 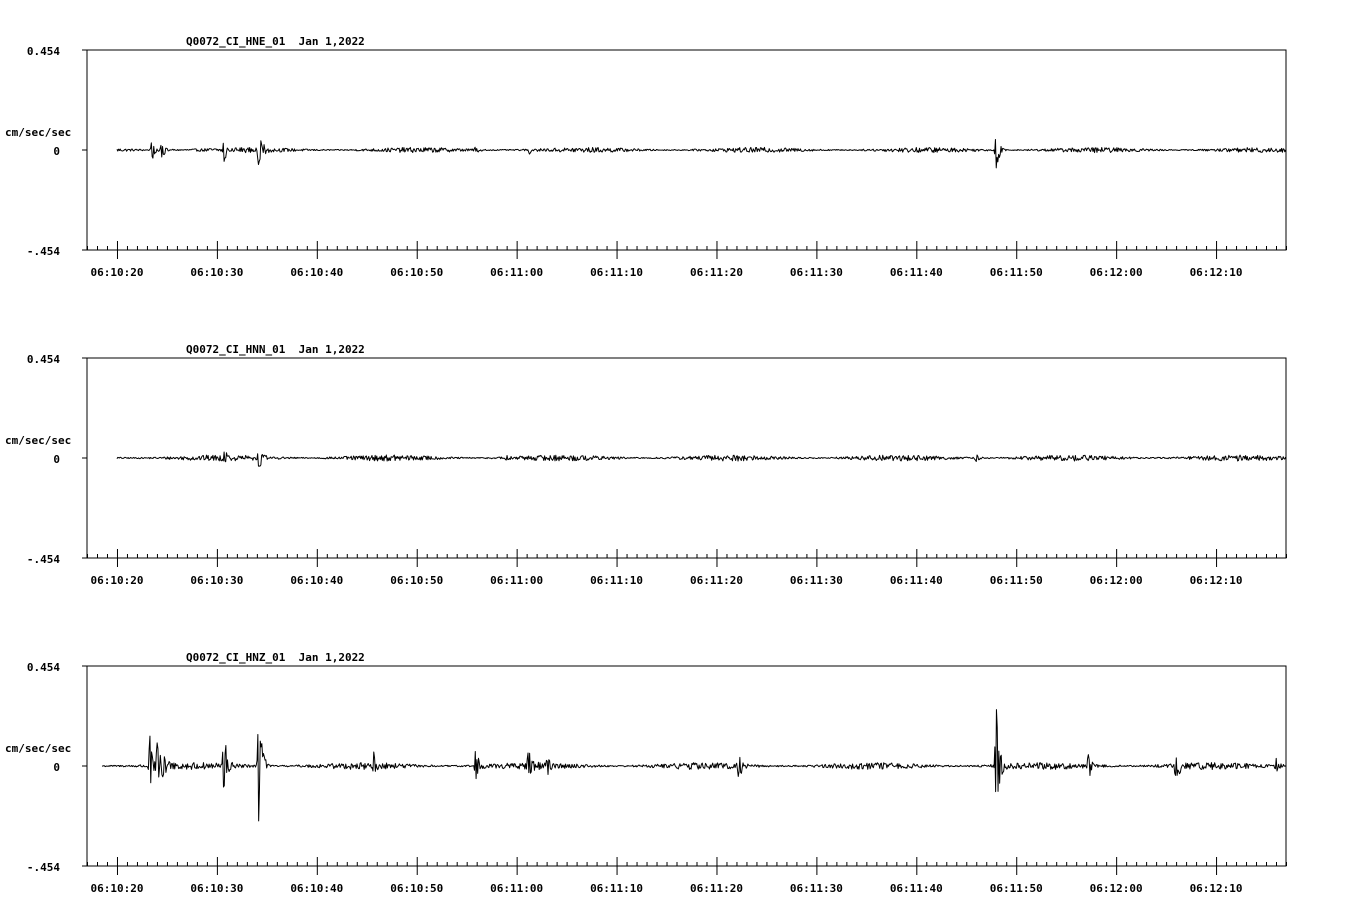 I want to click on panel-title: Q0072_CI_HNE_01 Jan 1,2022, so click(x=275, y=41).